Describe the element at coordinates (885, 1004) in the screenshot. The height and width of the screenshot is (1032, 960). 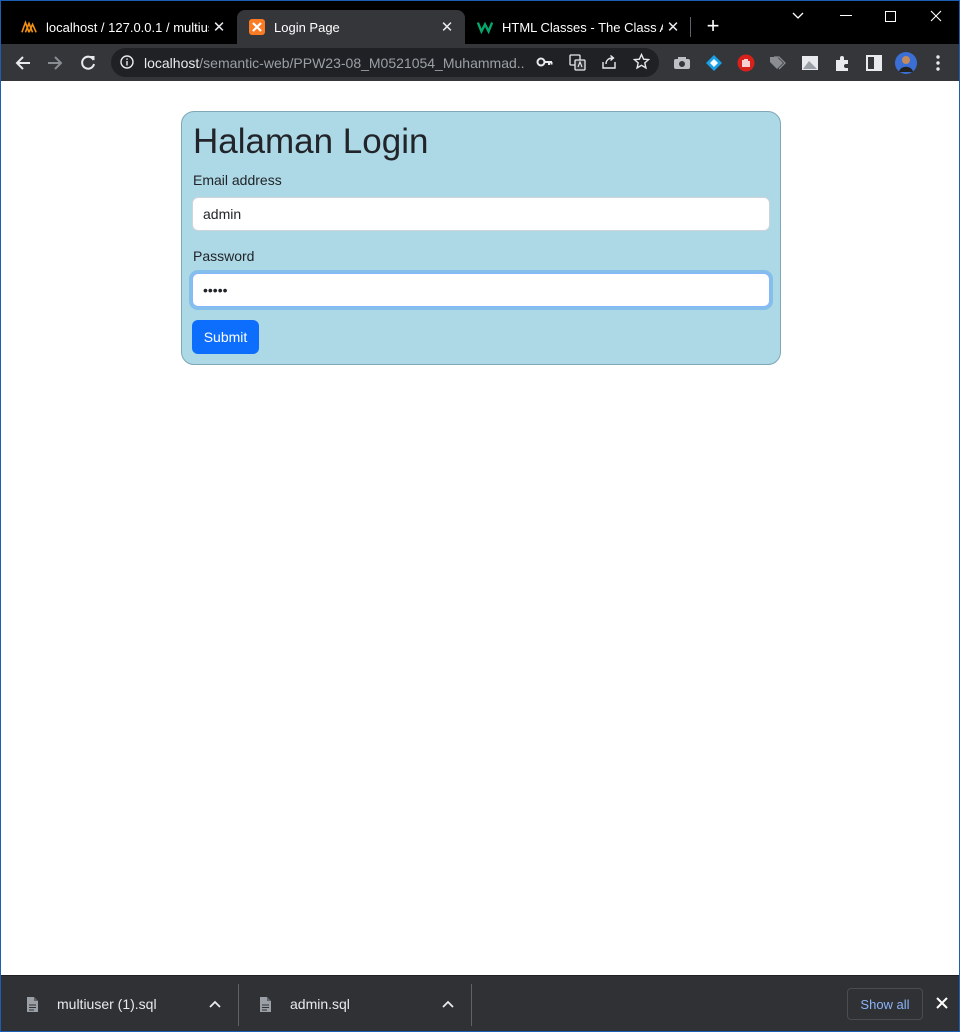
I see `show-all-button: Show all` at that location.